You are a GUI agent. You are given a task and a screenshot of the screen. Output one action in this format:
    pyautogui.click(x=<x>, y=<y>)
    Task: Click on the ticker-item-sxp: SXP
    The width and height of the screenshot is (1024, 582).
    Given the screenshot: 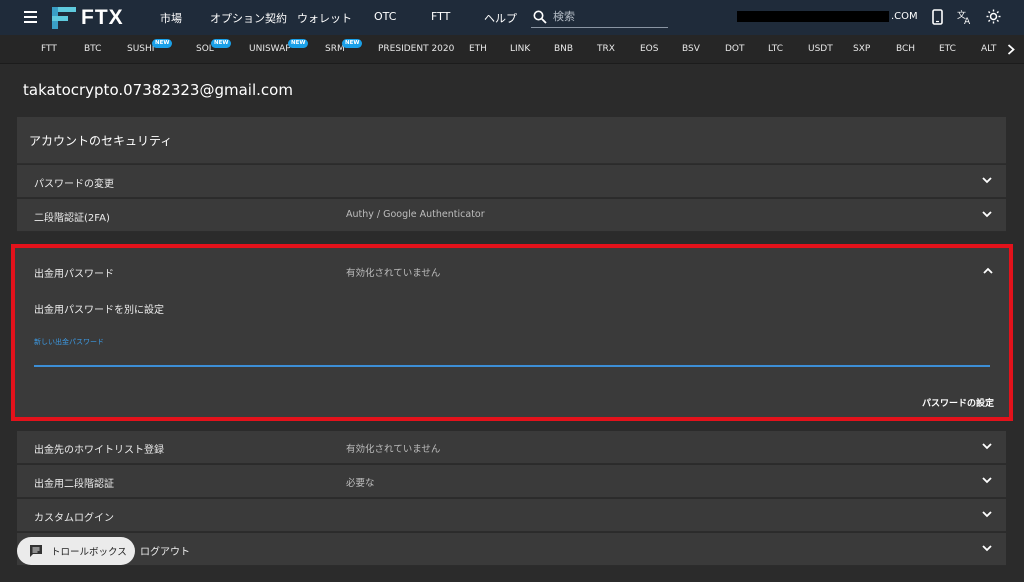 What is the action you would take?
    pyautogui.click(x=861, y=49)
    